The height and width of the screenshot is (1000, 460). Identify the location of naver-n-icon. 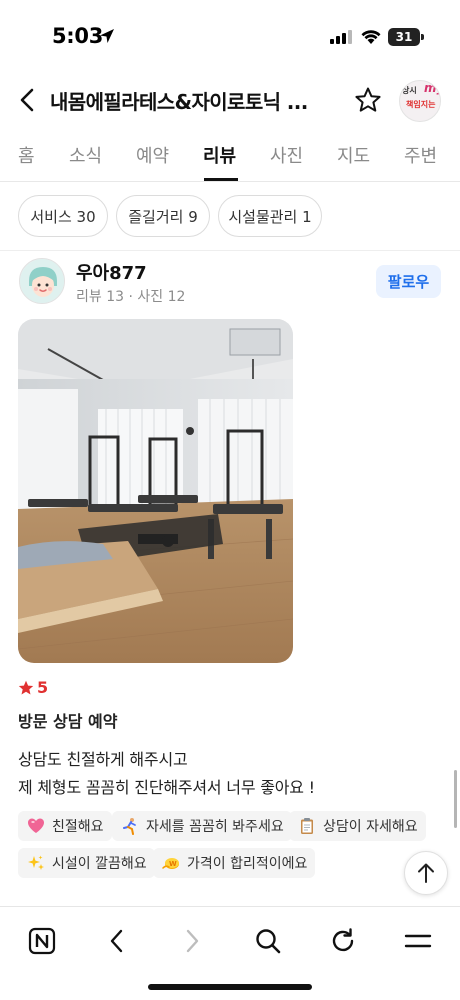
(42, 941).